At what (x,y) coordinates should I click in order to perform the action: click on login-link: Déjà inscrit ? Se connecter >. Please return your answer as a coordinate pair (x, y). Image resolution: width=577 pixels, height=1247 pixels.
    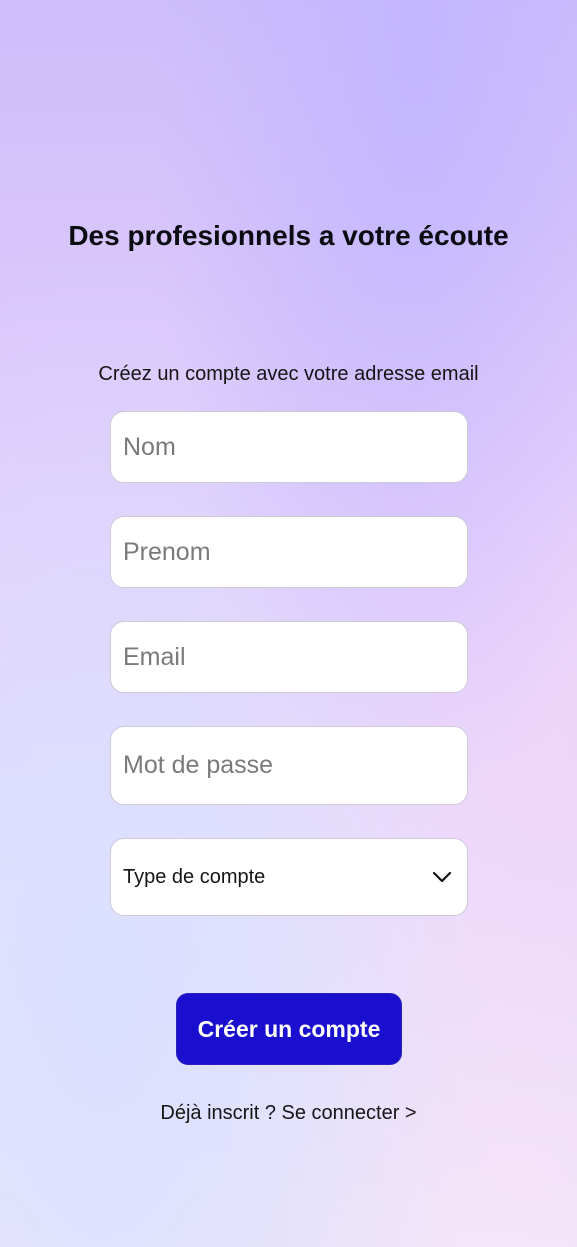
    Looking at the image, I should click on (288, 1113).